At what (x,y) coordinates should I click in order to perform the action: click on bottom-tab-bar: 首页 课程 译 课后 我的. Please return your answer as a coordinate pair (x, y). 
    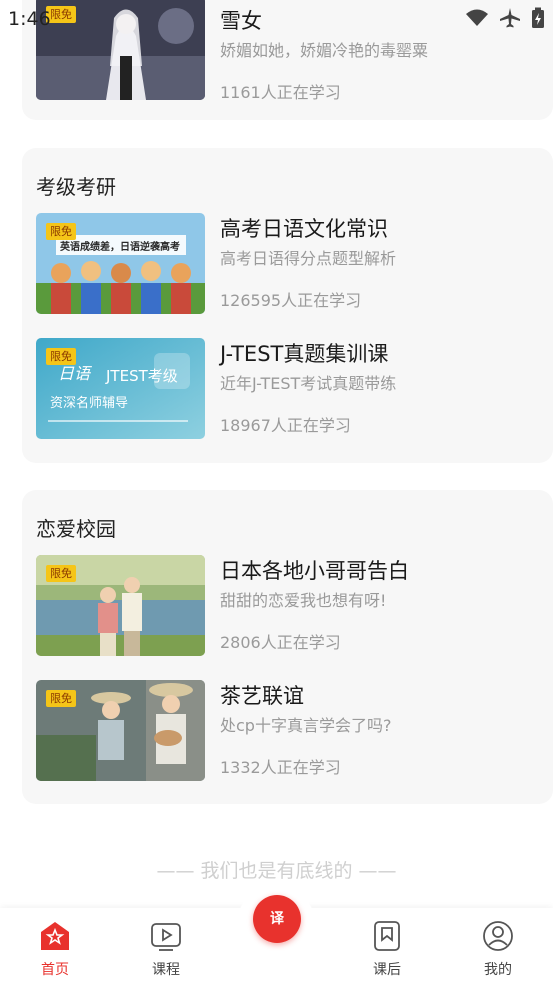
    Looking at the image, I should click on (276, 935).